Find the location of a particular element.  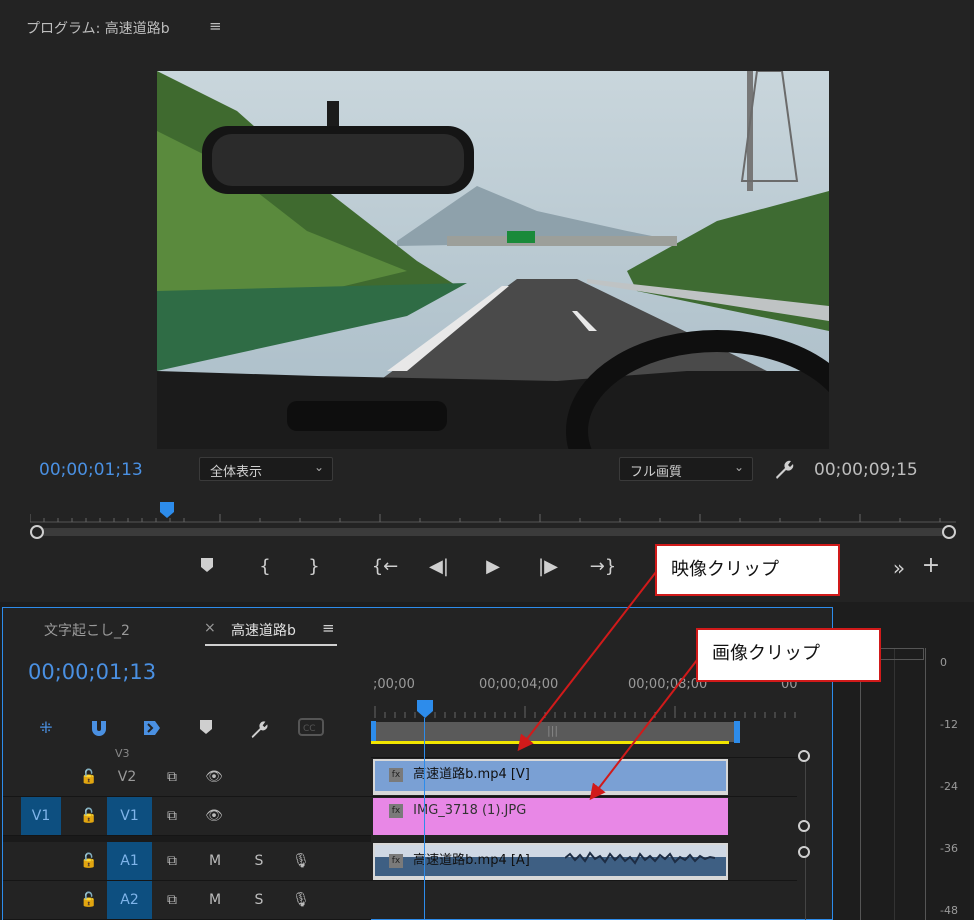

callout-arrows is located at coordinates (607, 686).